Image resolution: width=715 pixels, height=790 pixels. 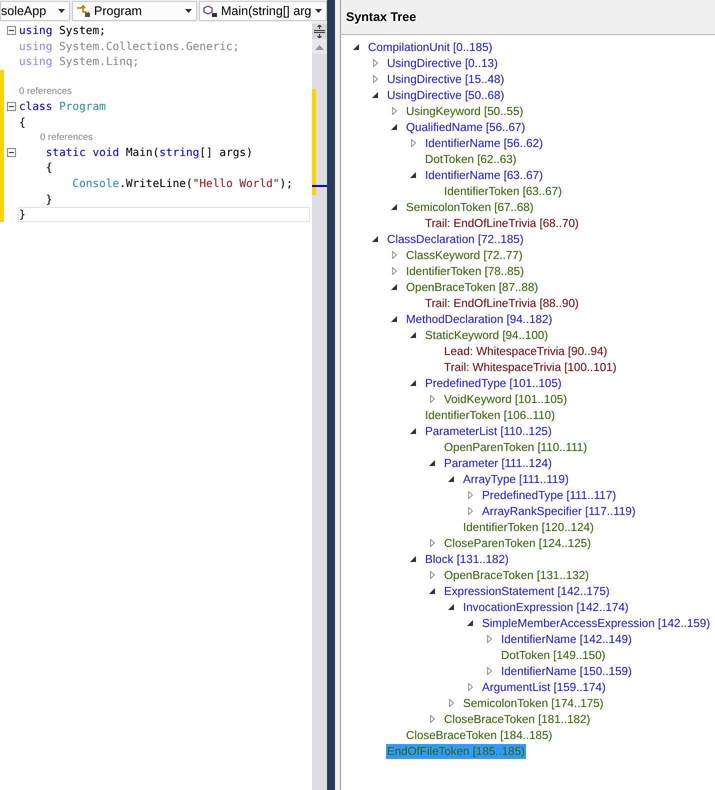 What do you see at coordinates (488, 431) in the screenshot?
I see `tree-item: ParameterList [110..125)` at bounding box center [488, 431].